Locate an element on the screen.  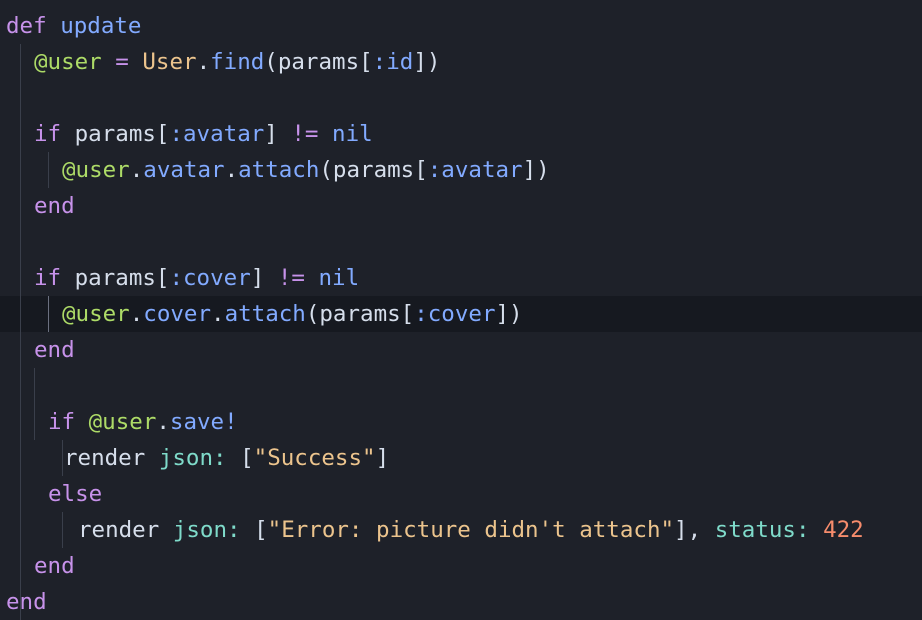
code-line-text: @user.cover.attach(params[:cover]) is located at coordinates (292, 314).